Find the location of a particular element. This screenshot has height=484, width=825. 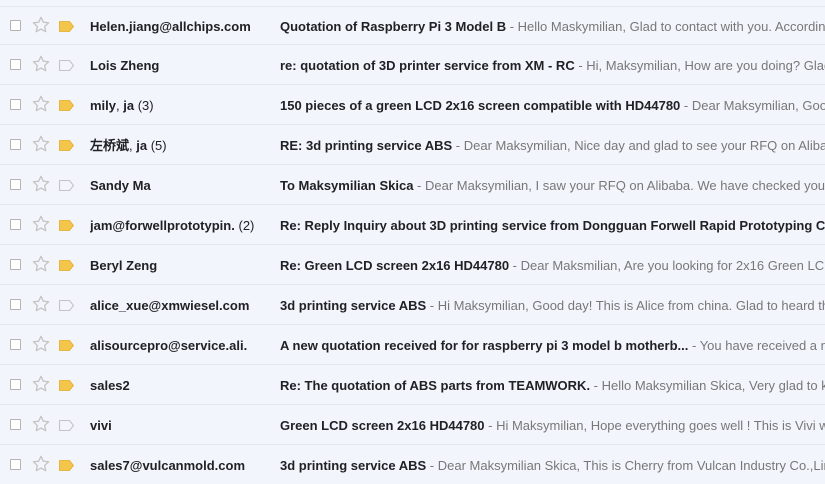

email-subject: To Maksymilian Skica is located at coordinates (347, 185).